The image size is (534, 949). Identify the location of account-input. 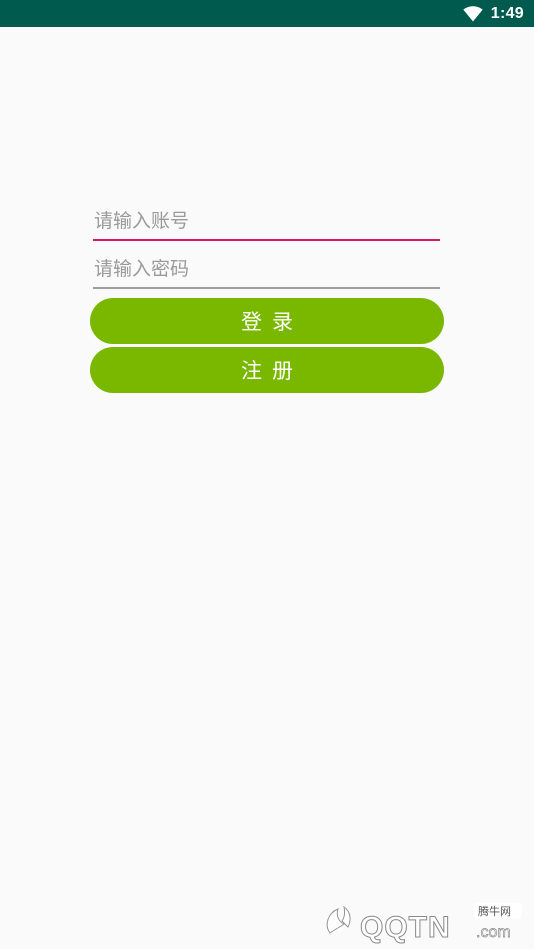
(266, 221).